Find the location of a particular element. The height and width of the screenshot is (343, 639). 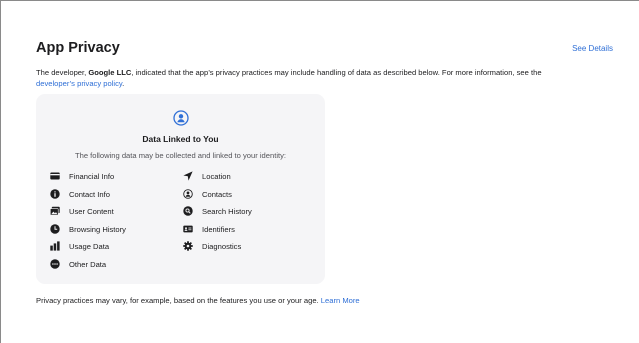

data-item-contact-info: Contact Info is located at coordinates (80, 194).